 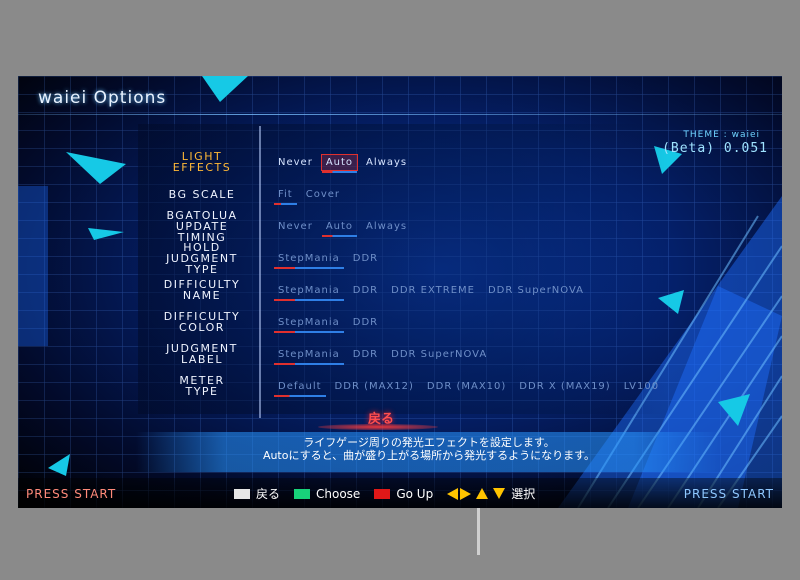 I want to click on option-row: BGATOLUA UPDATE TIMING Never Auto Always, so click(x=400, y=226).